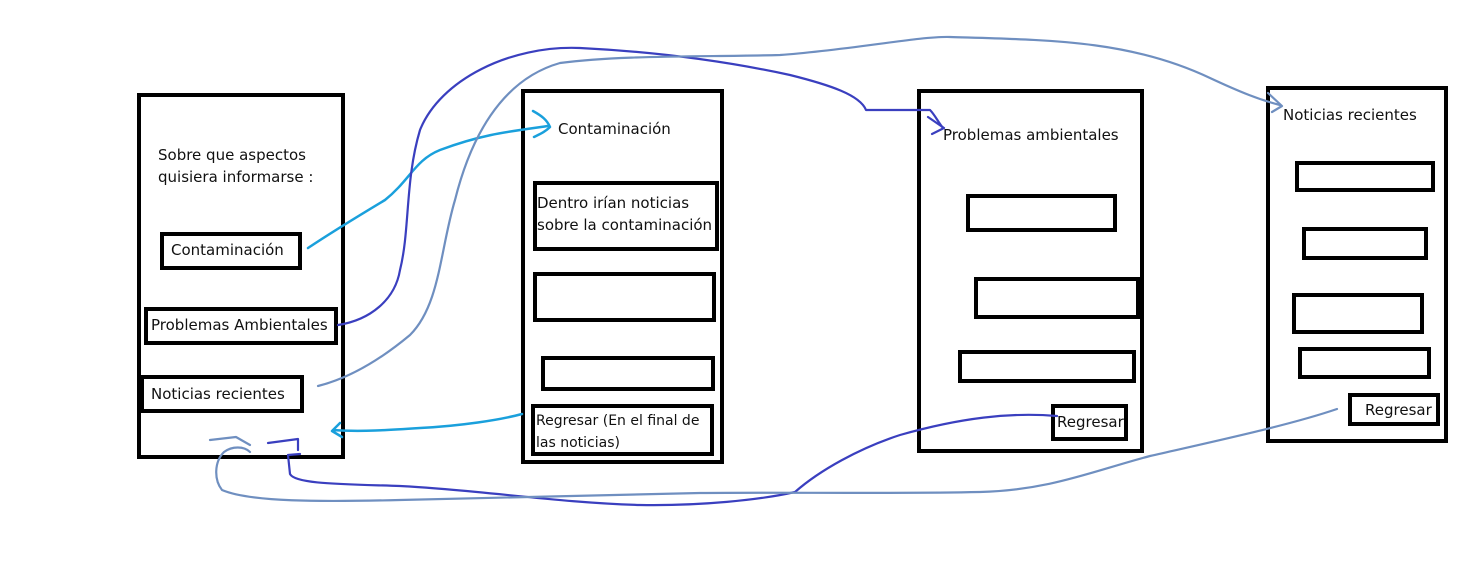 The height and width of the screenshot is (588, 1464). Describe the element at coordinates (541, 124) in the screenshot. I see `arrow-head-contaminacion` at that location.